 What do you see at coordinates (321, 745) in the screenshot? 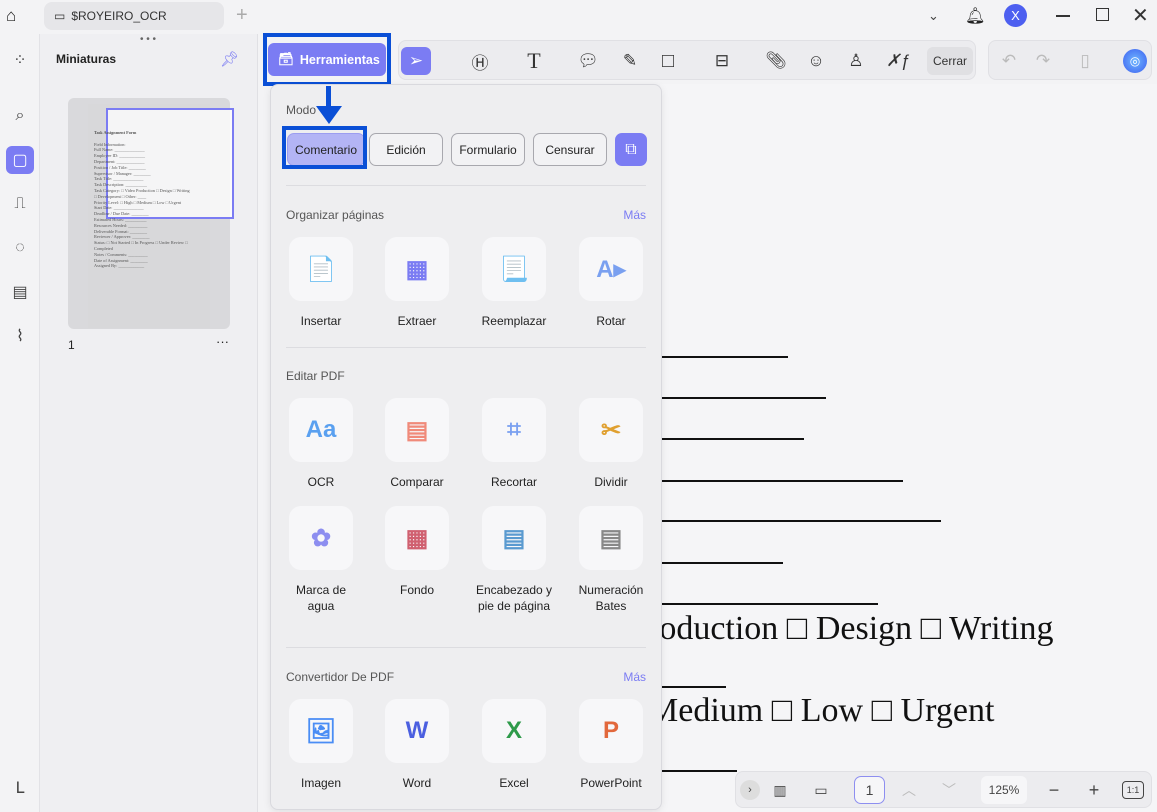
I see `tool-imagen: 🖼 Imagen` at bounding box center [321, 745].